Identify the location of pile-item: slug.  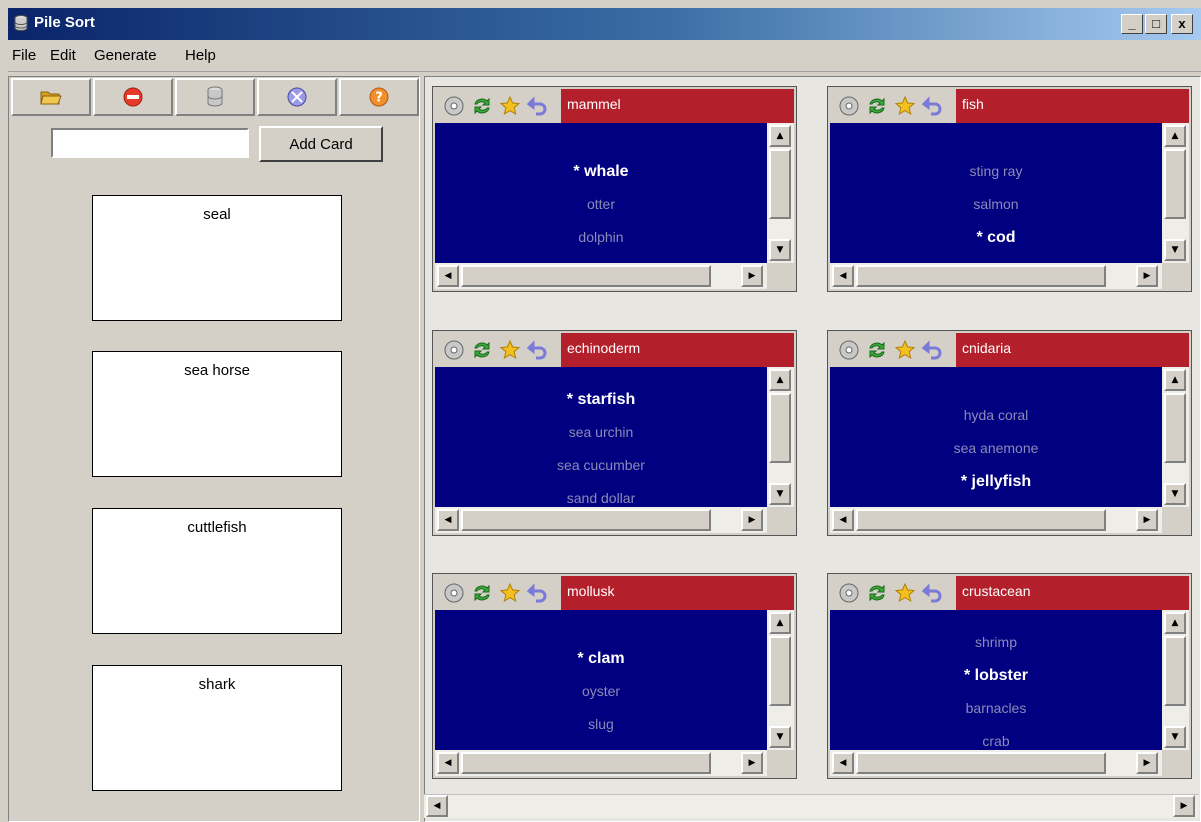
(601, 724).